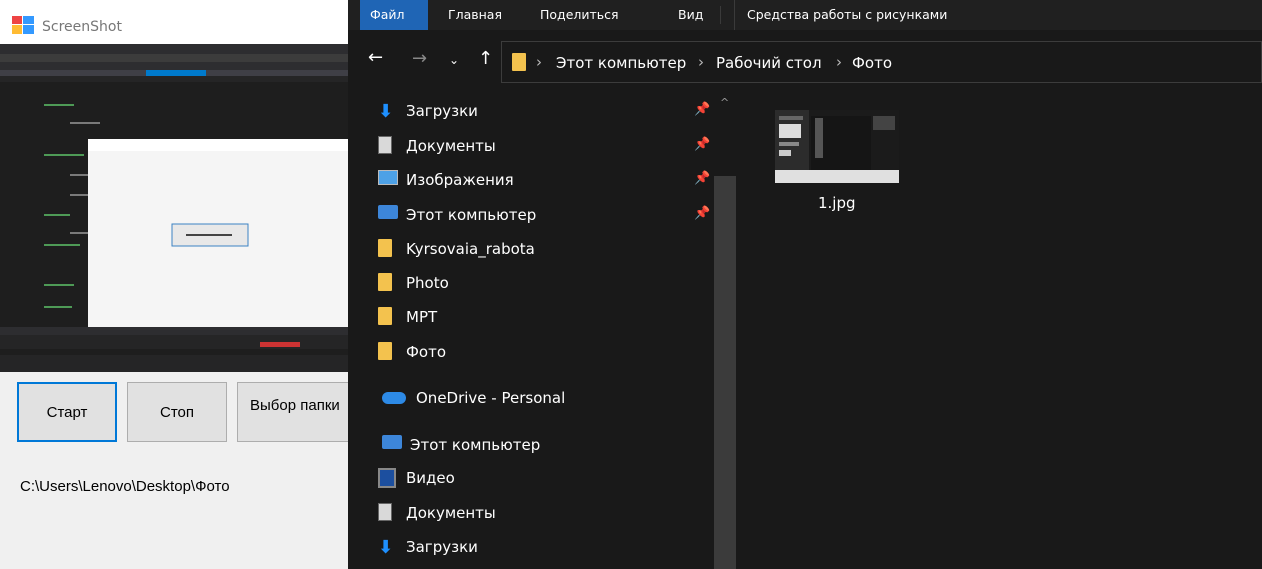  I want to click on nav-item-pictures: Изображения, so click(446, 180).